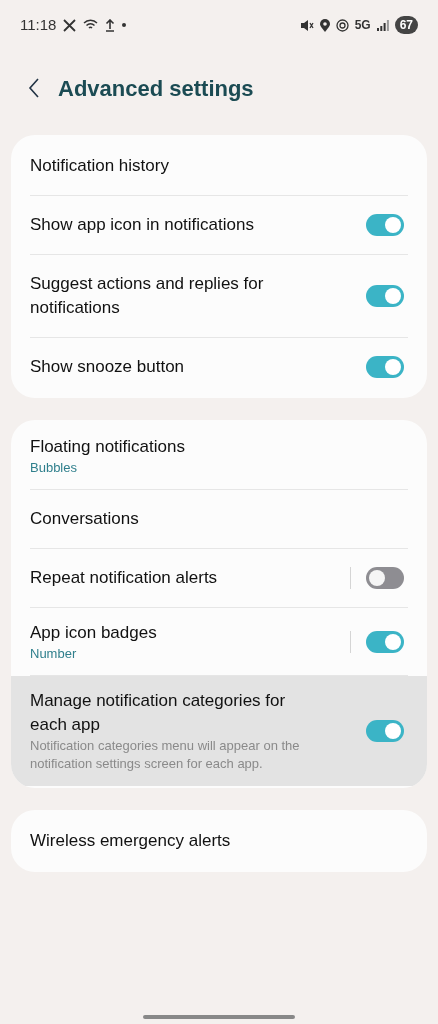 This screenshot has width=438, height=1024. I want to click on row-value: Bubbles, so click(54, 467).